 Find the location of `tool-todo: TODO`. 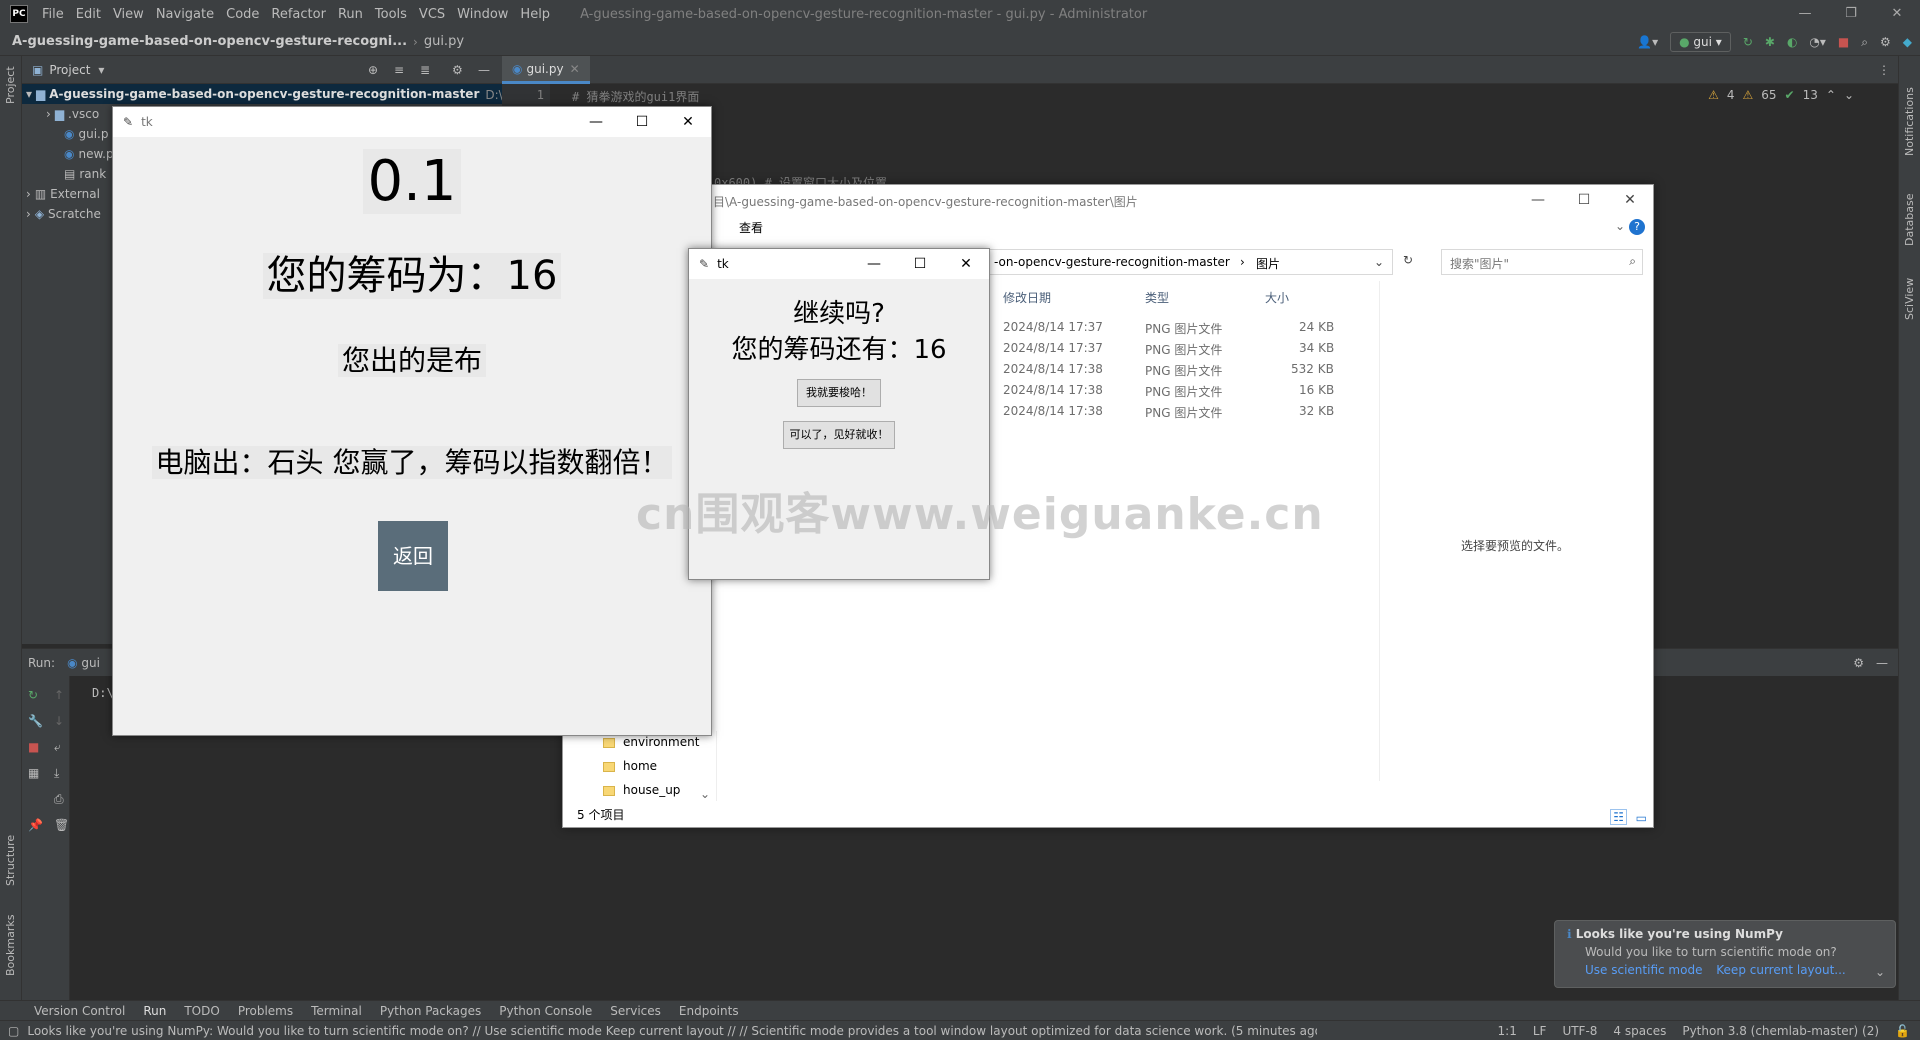

tool-todo: TODO is located at coordinates (201, 1011).